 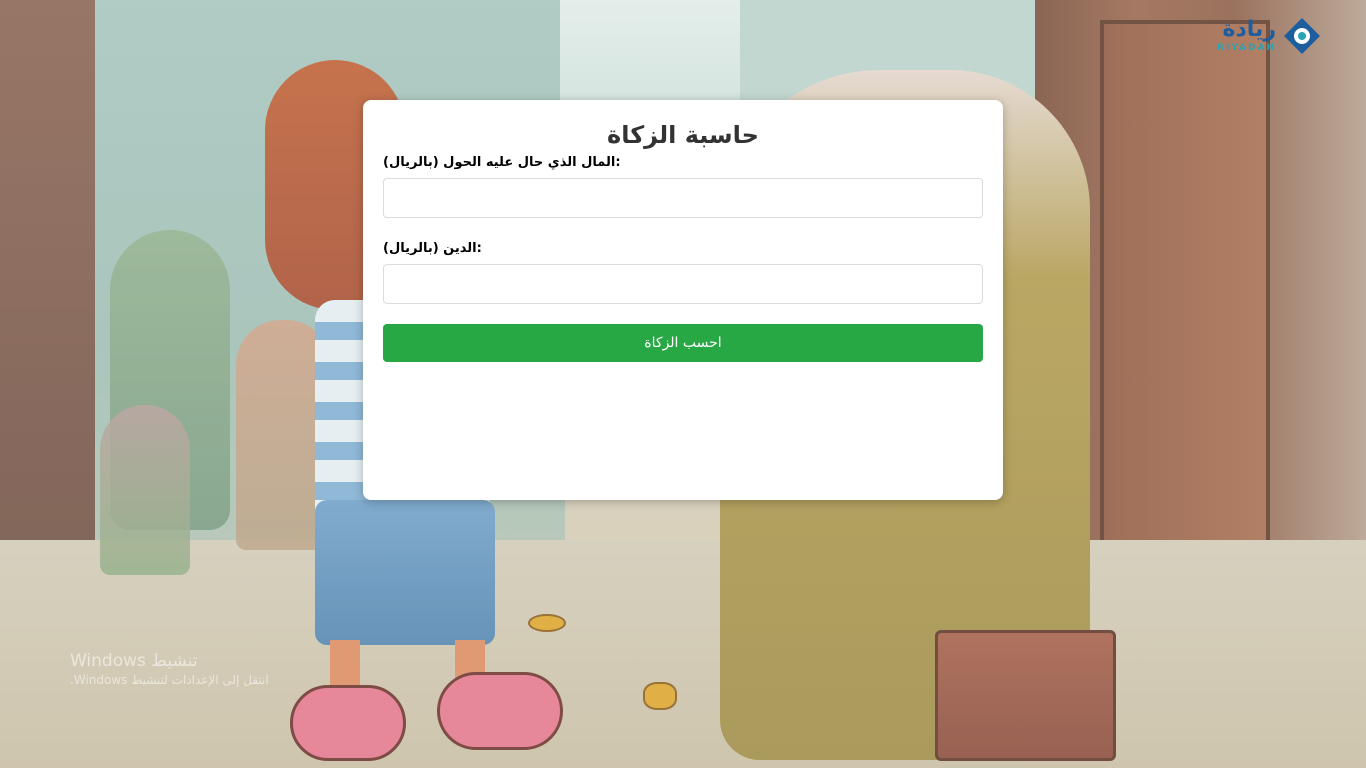 What do you see at coordinates (432, 248) in the screenshot?
I see `debt-field-label: الدين (بالريال):` at bounding box center [432, 248].